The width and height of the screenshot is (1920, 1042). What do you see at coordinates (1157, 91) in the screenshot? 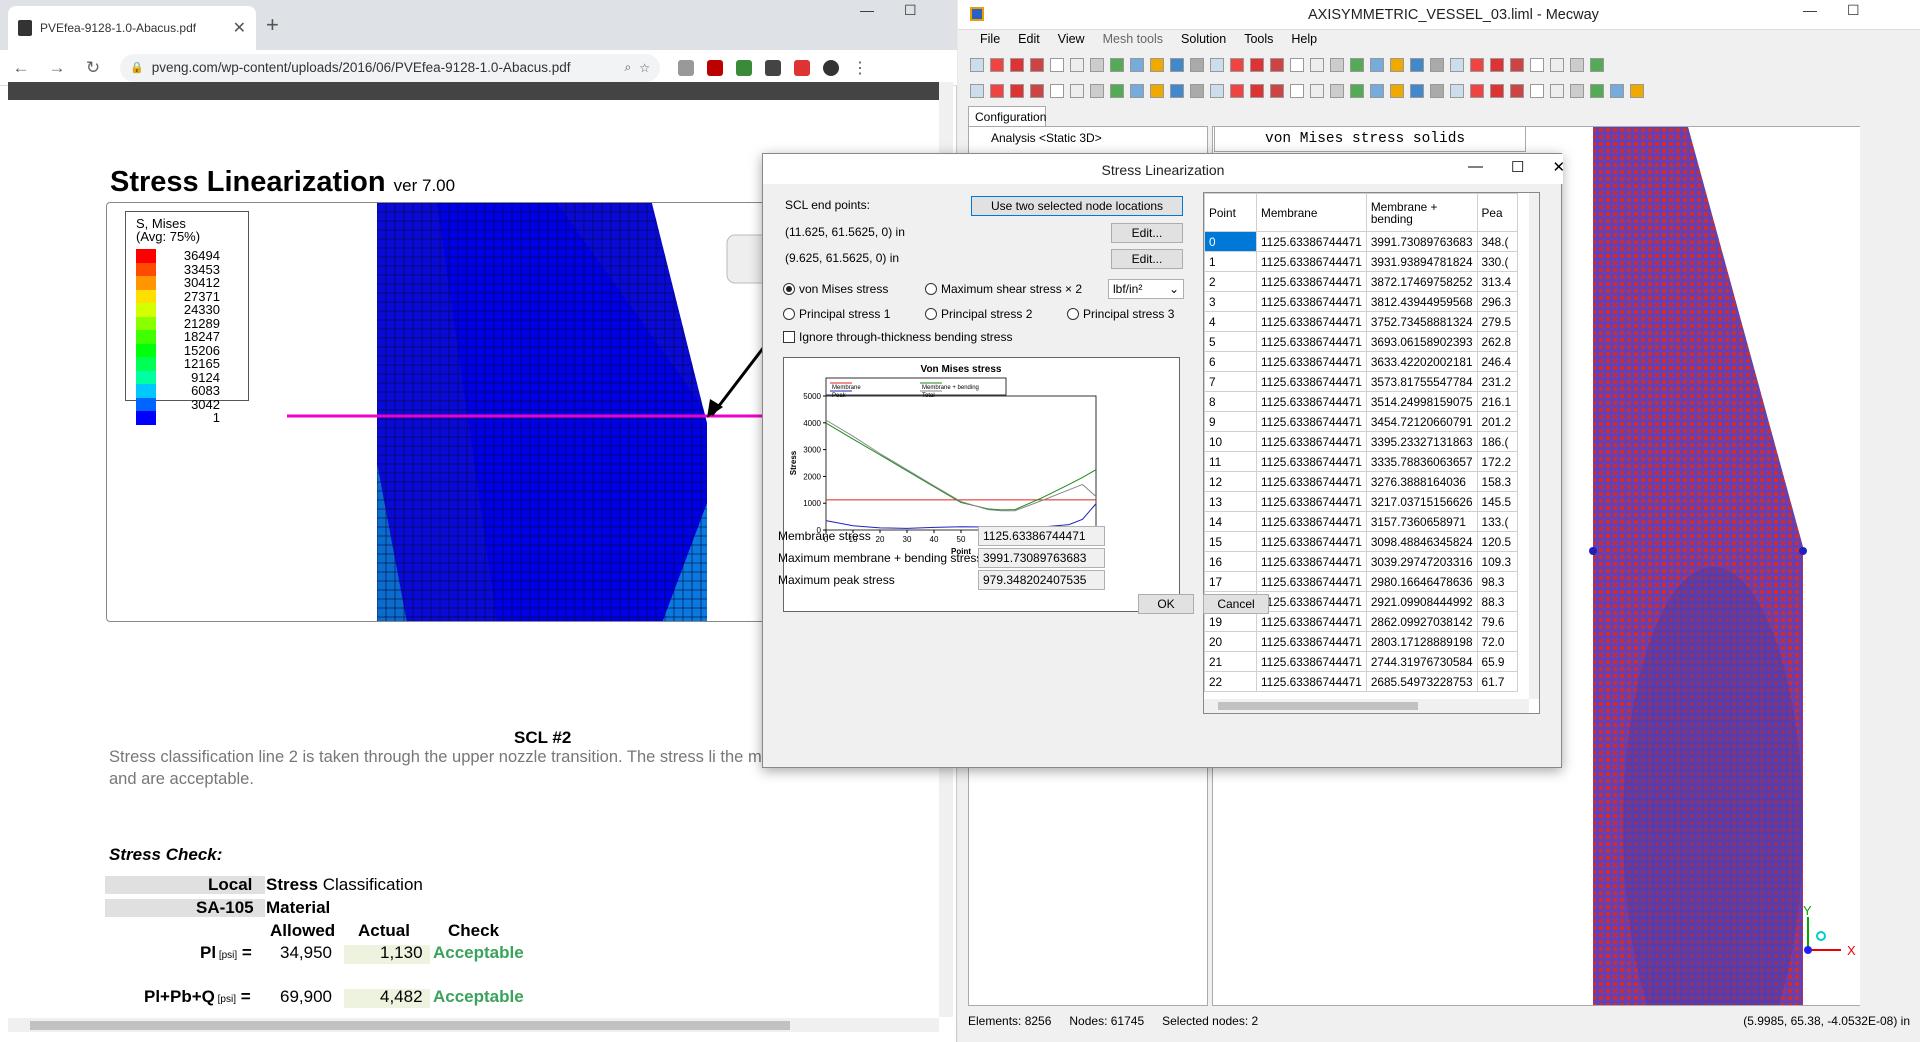
I see `toolbar2-tool-10-icon` at bounding box center [1157, 91].